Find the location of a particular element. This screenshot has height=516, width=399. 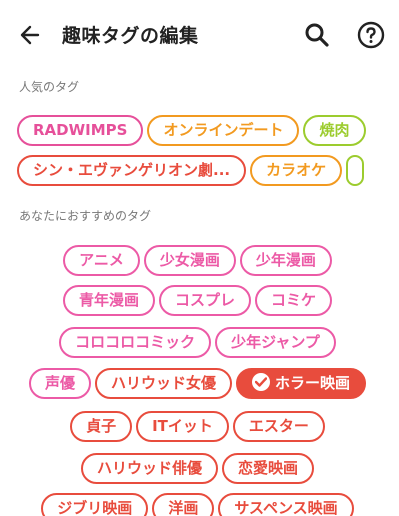

tag-label: カラオケ is located at coordinates (296, 170).